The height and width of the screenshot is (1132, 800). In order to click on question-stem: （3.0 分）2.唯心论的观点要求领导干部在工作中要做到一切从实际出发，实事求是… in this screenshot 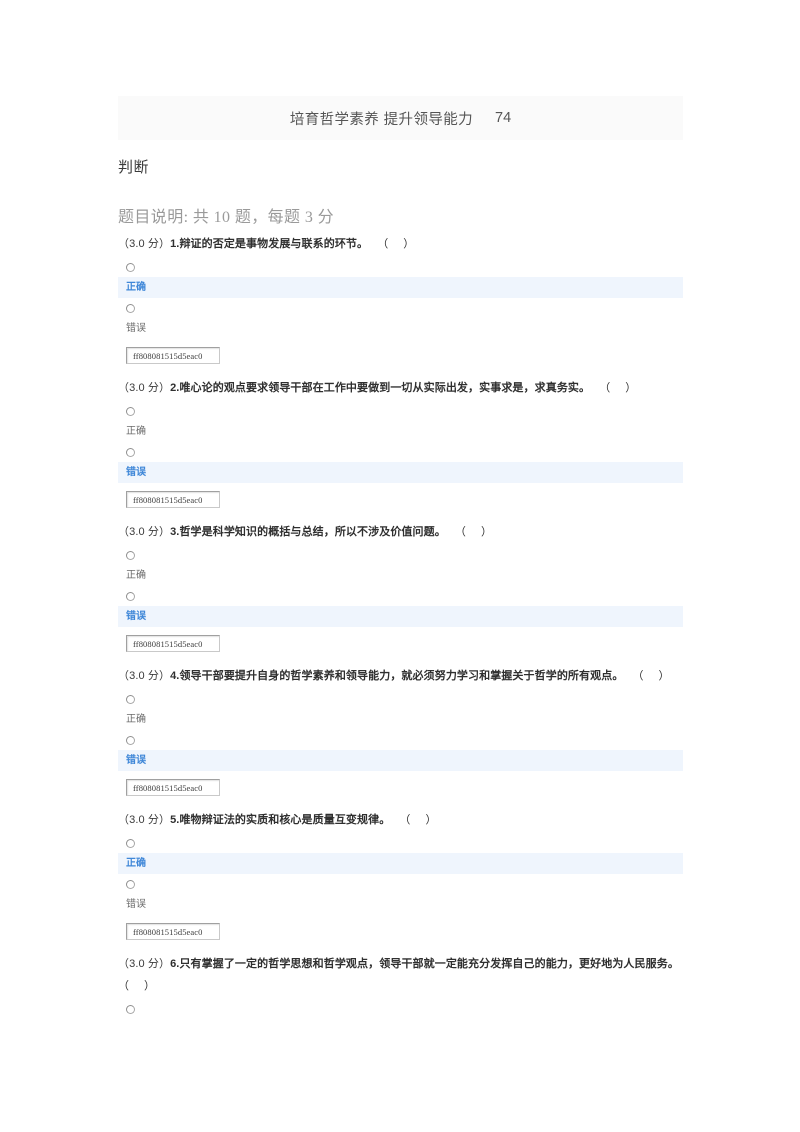, I will do `click(400, 388)`.